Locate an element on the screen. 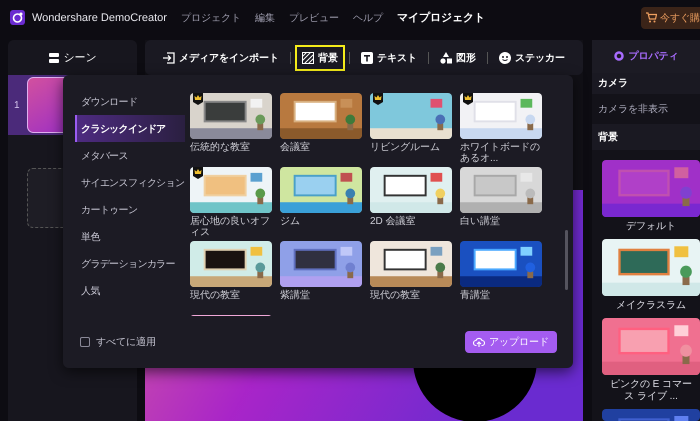 The width and height of the screenshot is (700, 421). category-item: グラデーションカラー is located at coordinates (130, 263).